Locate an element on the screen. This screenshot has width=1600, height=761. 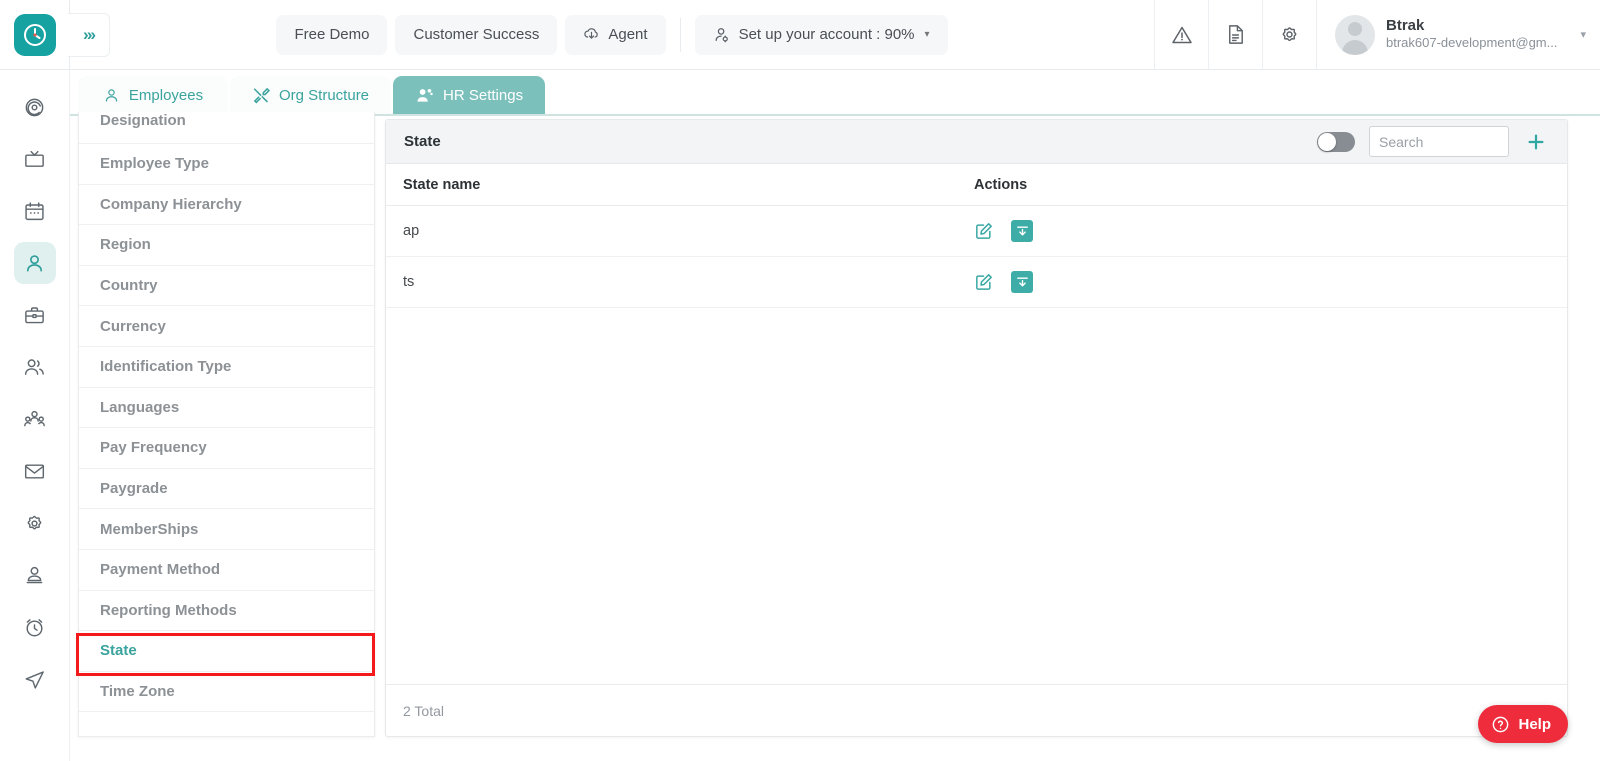
icon-sidebar is located at coordinates (35, 415).